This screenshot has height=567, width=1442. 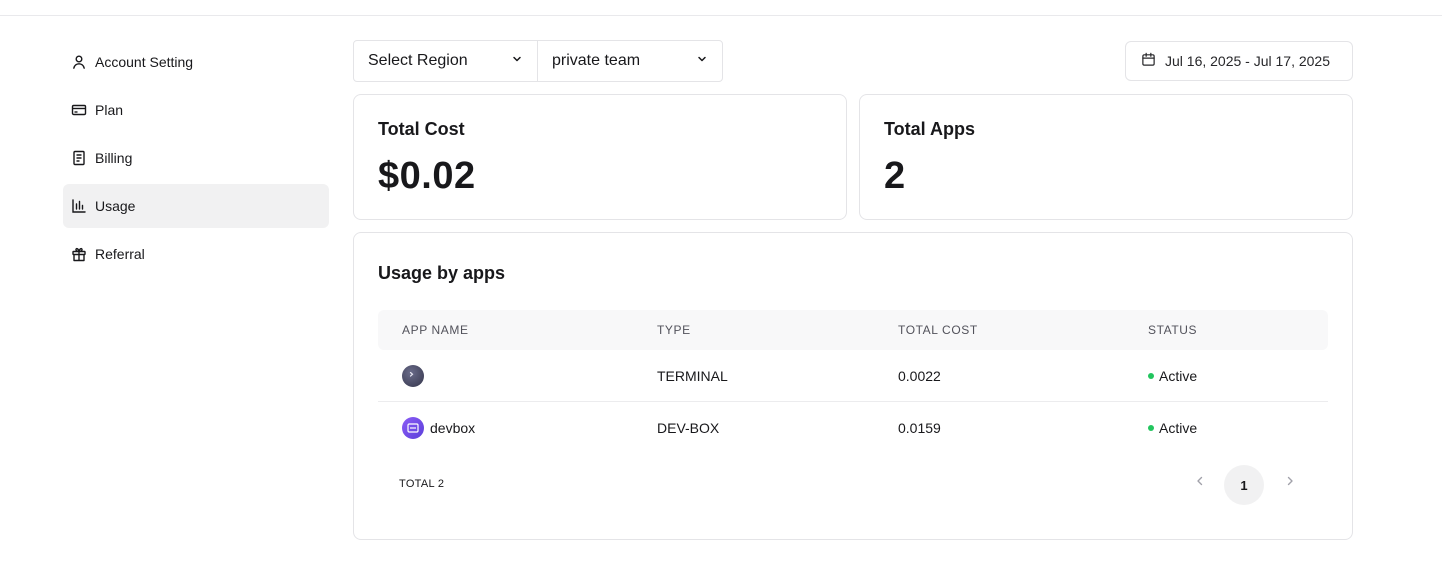 What do you see at coordinates (427, 176) in the screenshot?
I see `total-cost-value: $0.02` at bounding box center [427, 176].